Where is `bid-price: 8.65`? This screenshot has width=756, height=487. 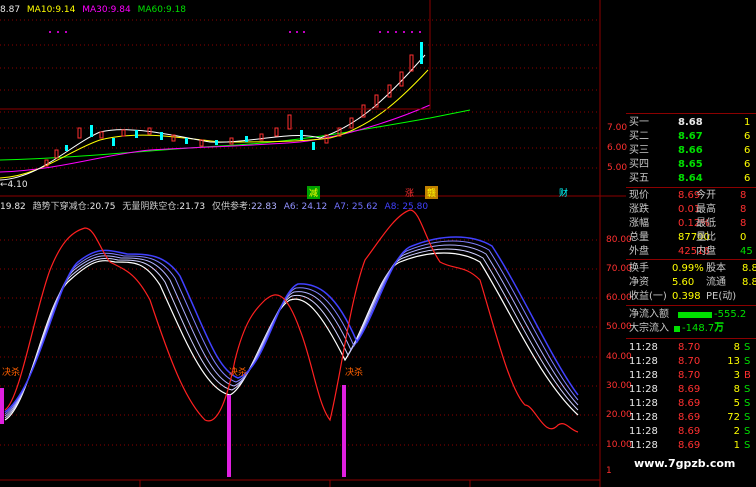 bid-price: 8.65 is located at coordinates (690, 164).